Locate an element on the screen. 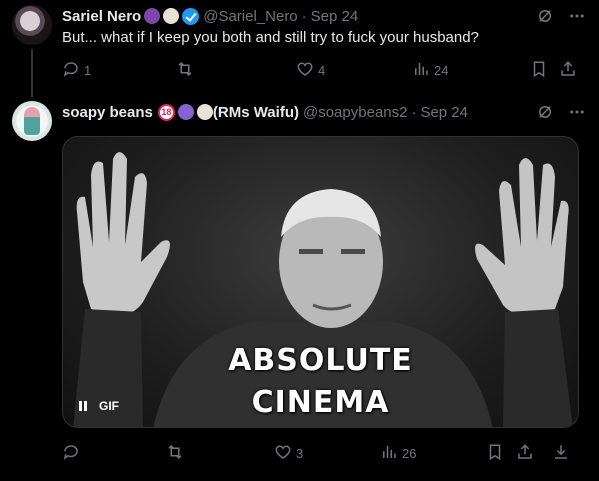  like-button: 4 is located at coordinates (310, 70).